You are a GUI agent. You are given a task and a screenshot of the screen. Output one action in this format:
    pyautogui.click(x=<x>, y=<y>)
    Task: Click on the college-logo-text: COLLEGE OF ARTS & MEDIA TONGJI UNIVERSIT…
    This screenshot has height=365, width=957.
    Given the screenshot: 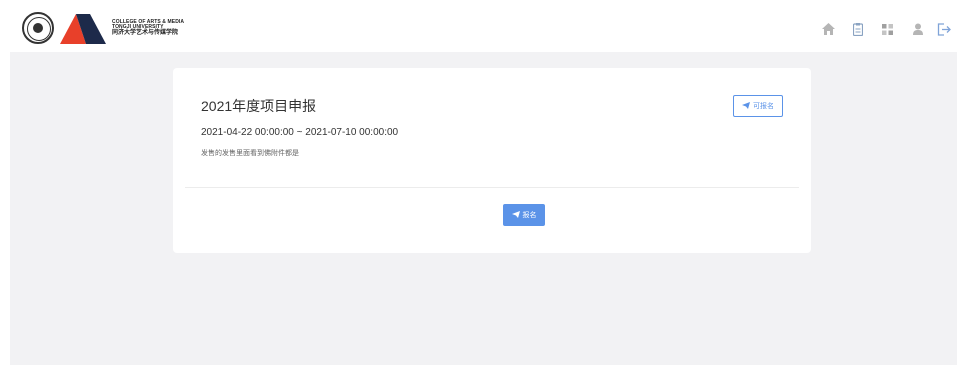 What is the action you would take?
    pyautogui.click(x=172, y=28)
    